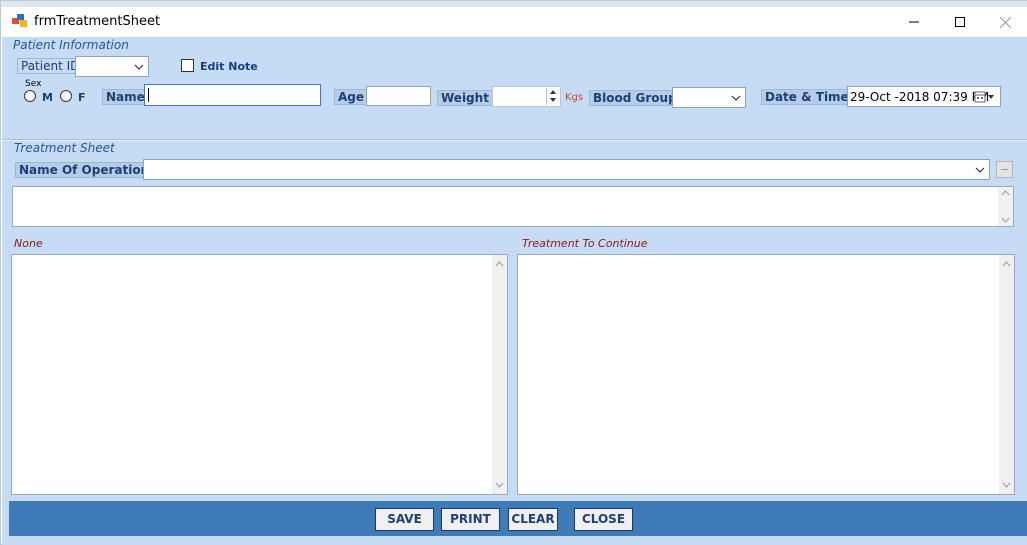  Describe the element at coordinates (125, 97) in the screenshot. I see `name-label: Name` at that location.